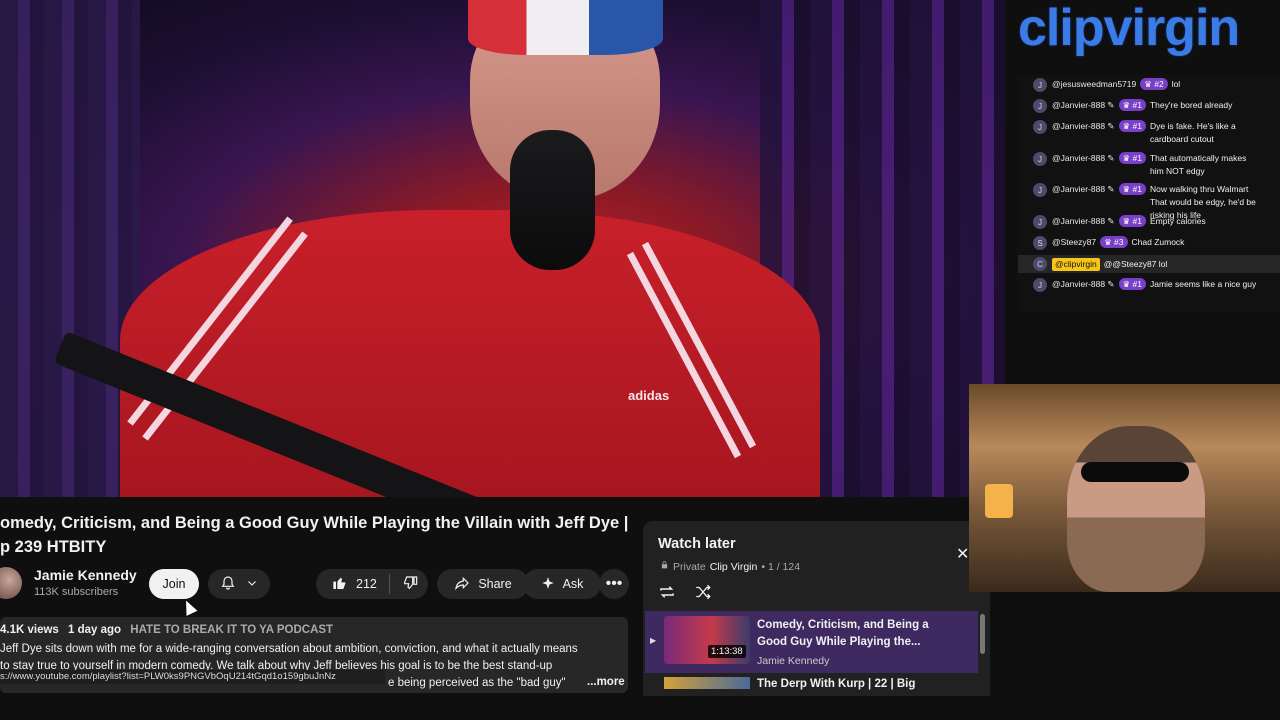  What do you see at coordinates (1154, 84) in the screenshot?
I see `chat-rank-badge: ♛ #2` at bounding box center [1154, 84].